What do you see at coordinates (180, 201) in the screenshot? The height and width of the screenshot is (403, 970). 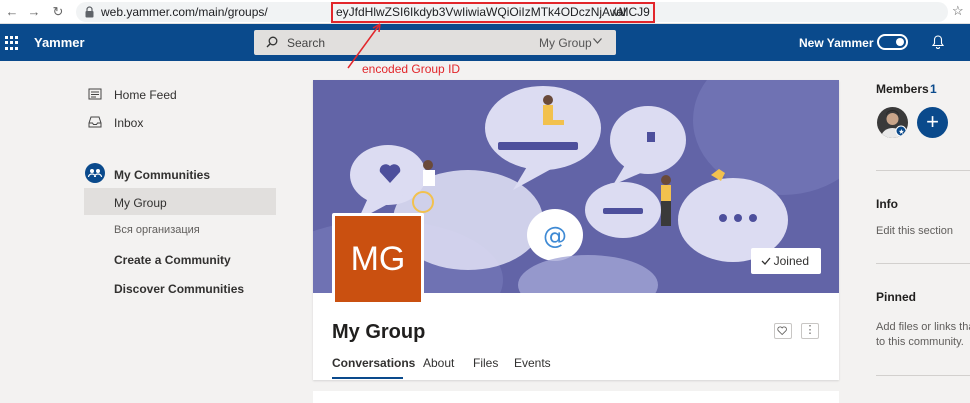 I see `nav-selected-highlight` at bounding box center [180, 201].